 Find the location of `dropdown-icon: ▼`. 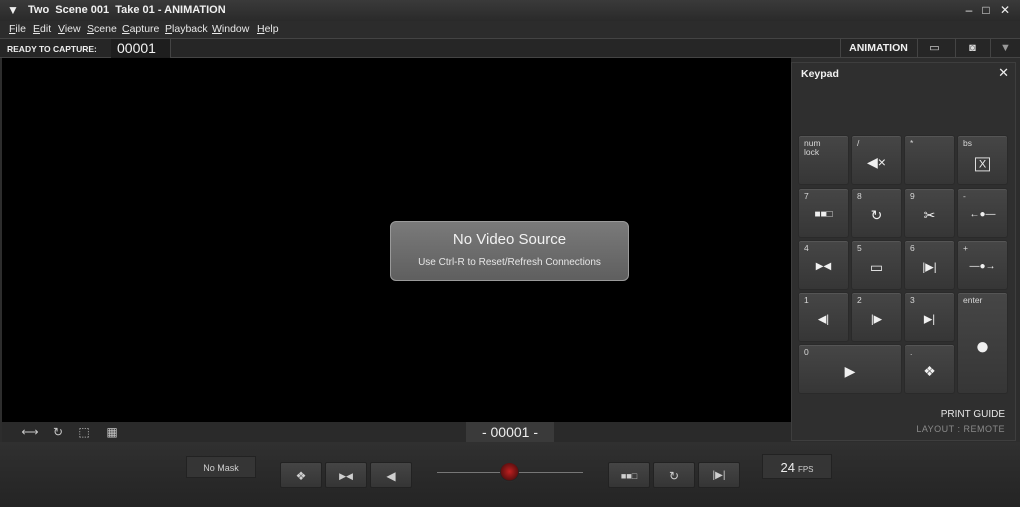

dropdown-icon: ▼ is located at coordinates (1005, 48).